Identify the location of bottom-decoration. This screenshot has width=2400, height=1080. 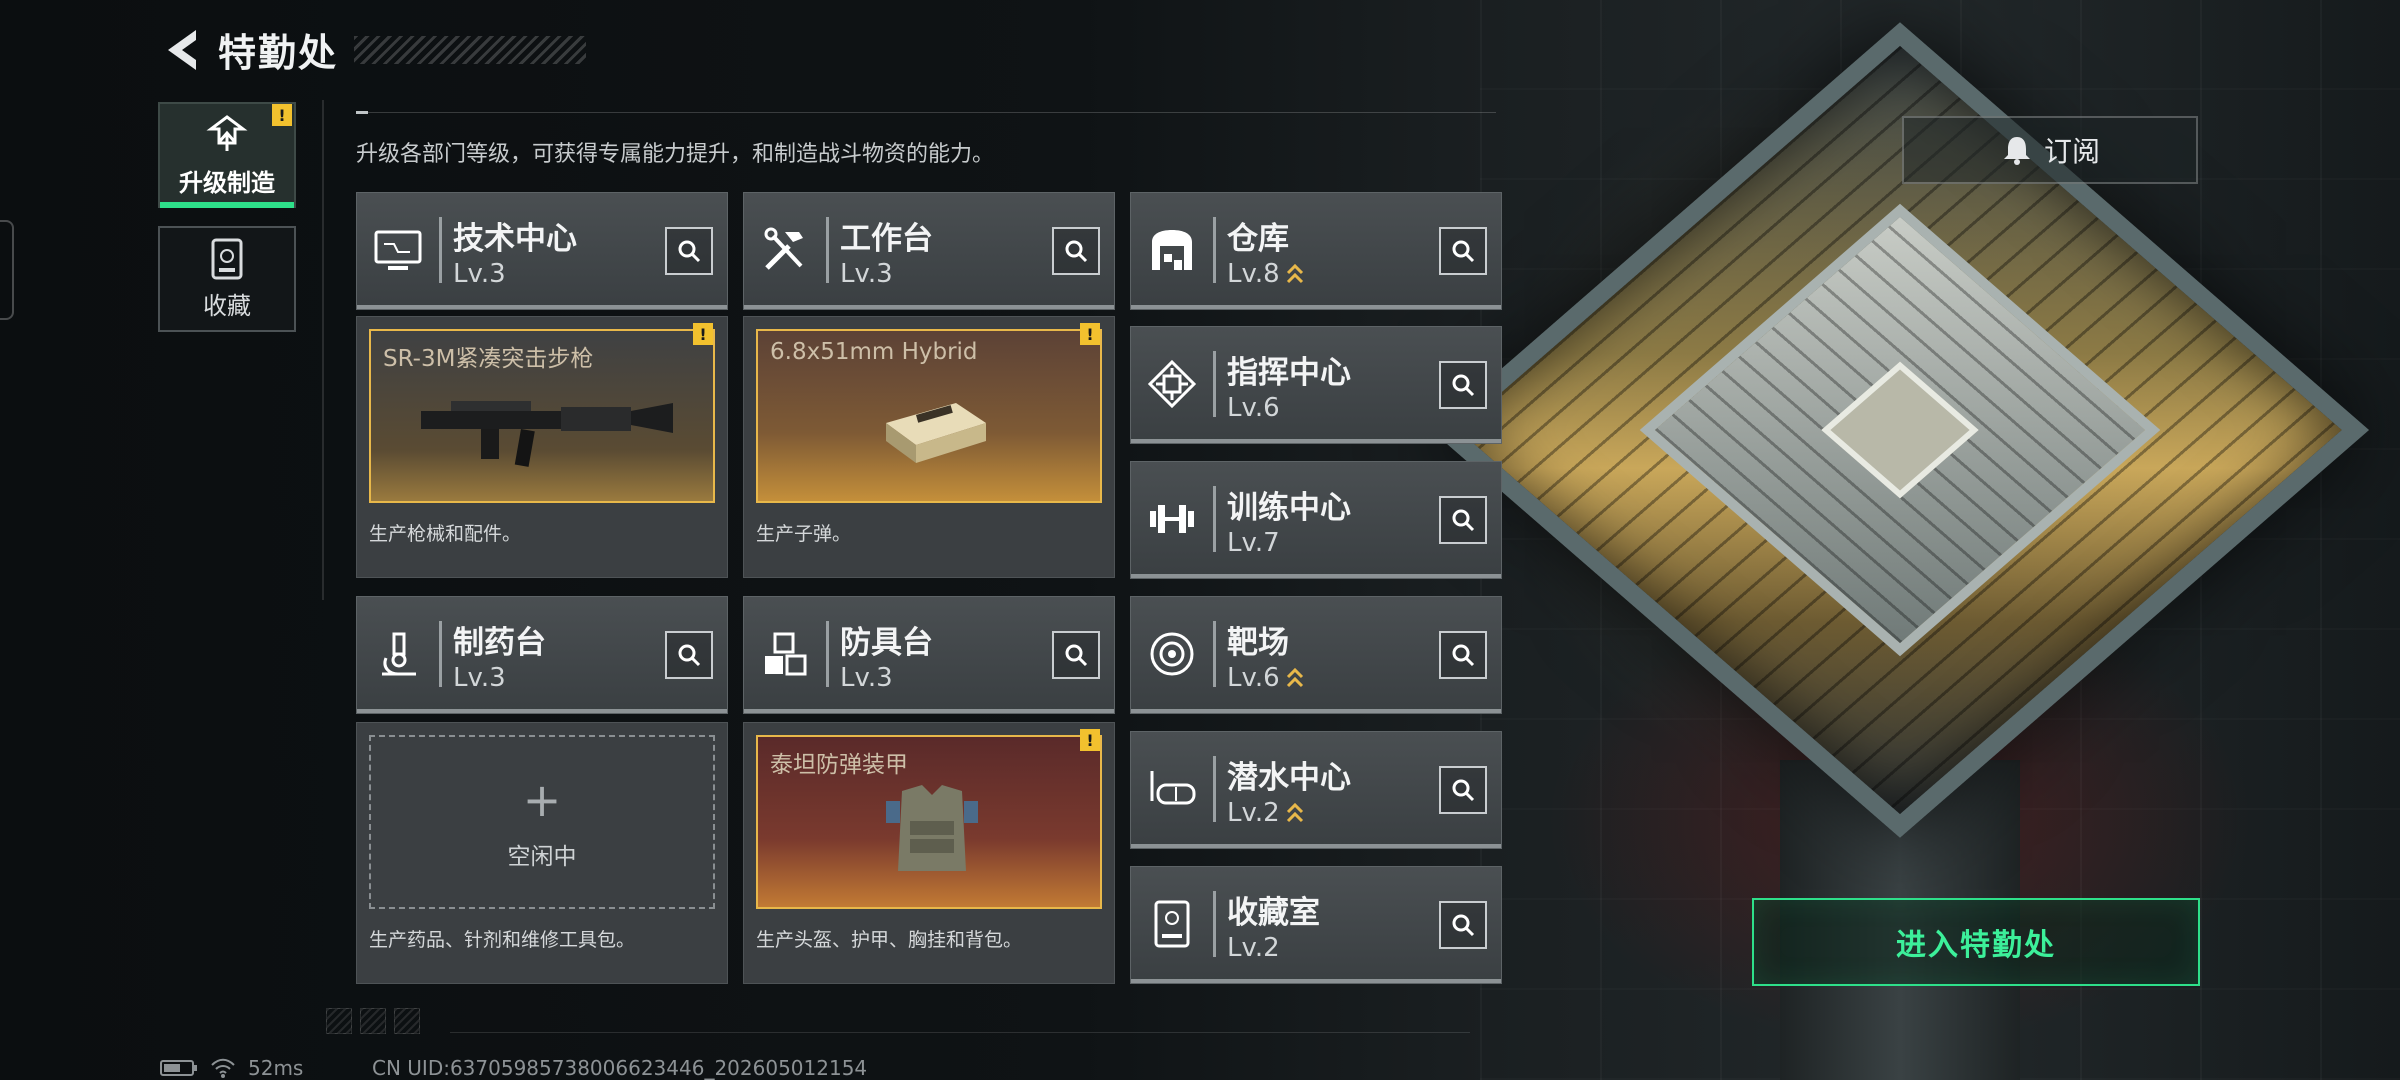
(373, 1021).